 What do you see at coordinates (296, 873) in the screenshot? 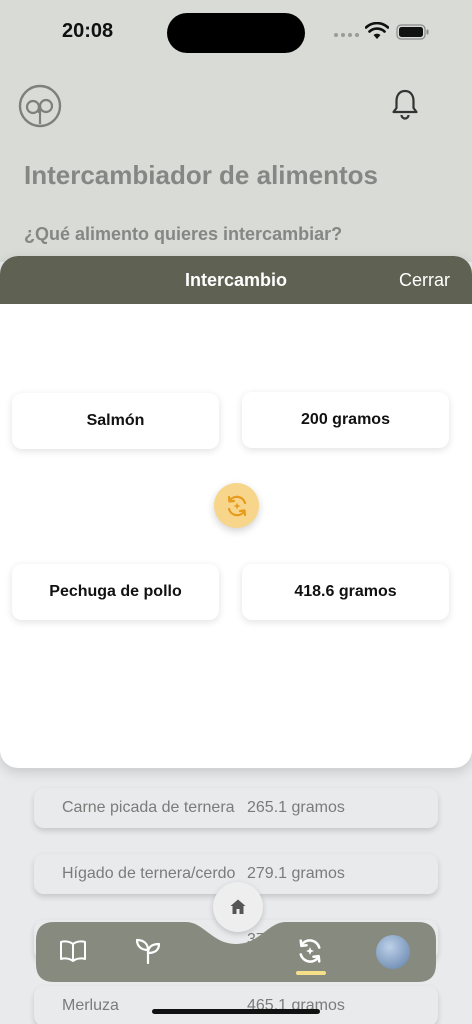
I see `list-item-quantity: 279.1 gramos` at bounding box center [296, 873].